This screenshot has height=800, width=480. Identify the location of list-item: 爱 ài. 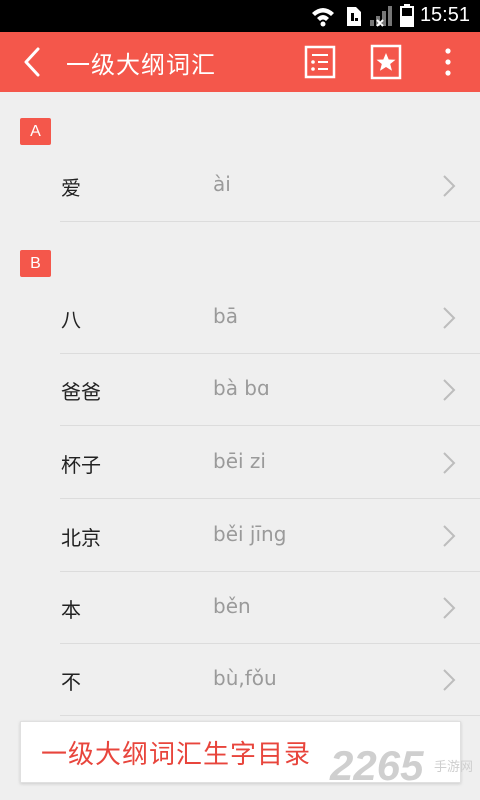
(240, 186).